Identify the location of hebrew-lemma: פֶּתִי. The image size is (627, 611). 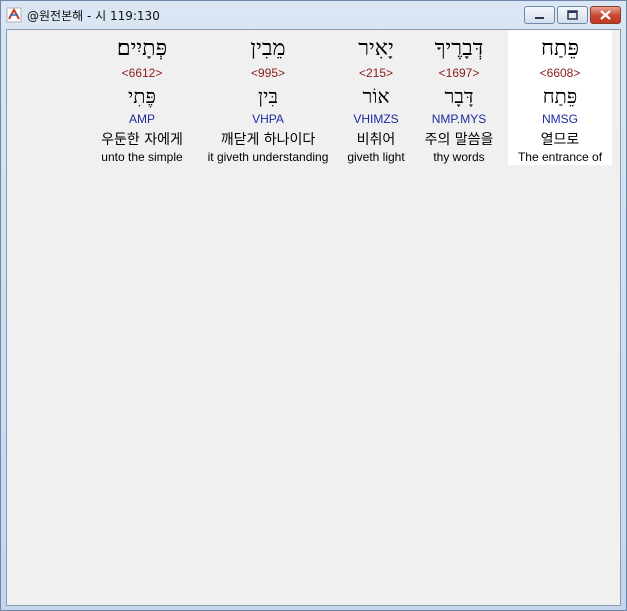
(142, 97).